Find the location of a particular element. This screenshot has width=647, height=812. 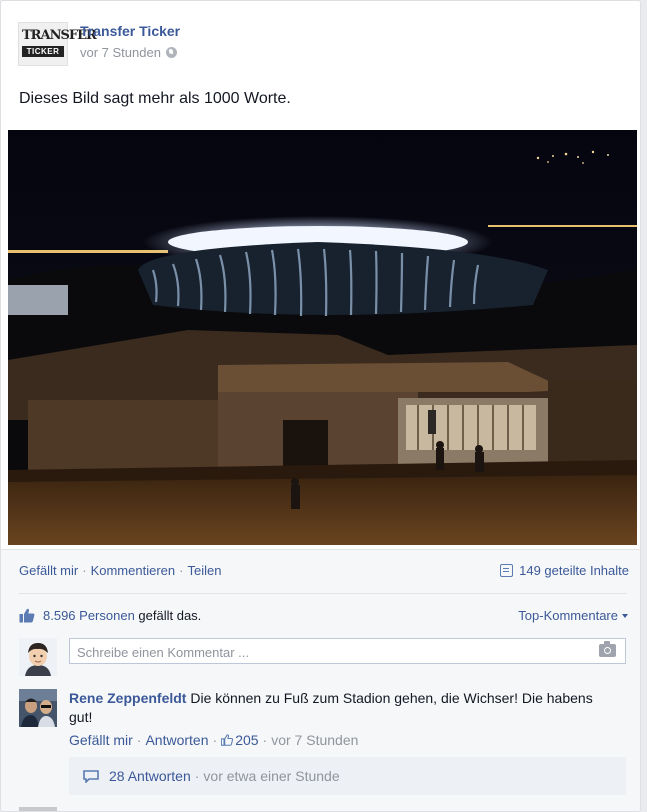

comment-sort-dropdown: Top-Kommentare is located at coordinates (573, 615).